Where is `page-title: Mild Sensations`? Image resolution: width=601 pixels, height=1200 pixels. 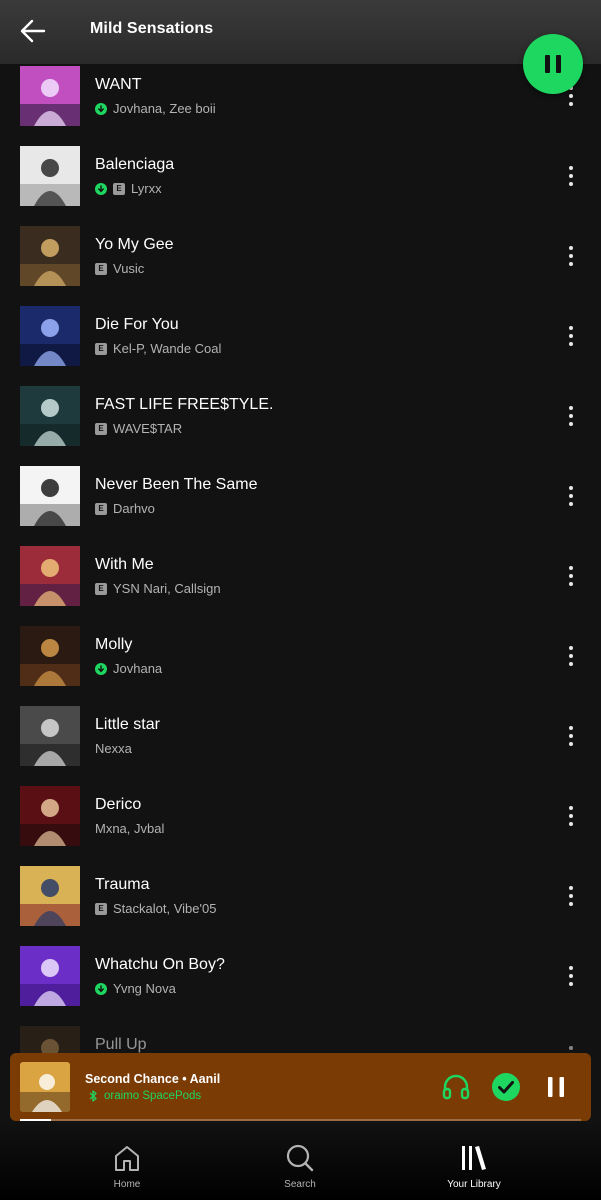 page-title: Mild Sensations is located at coordinates (152, 28).